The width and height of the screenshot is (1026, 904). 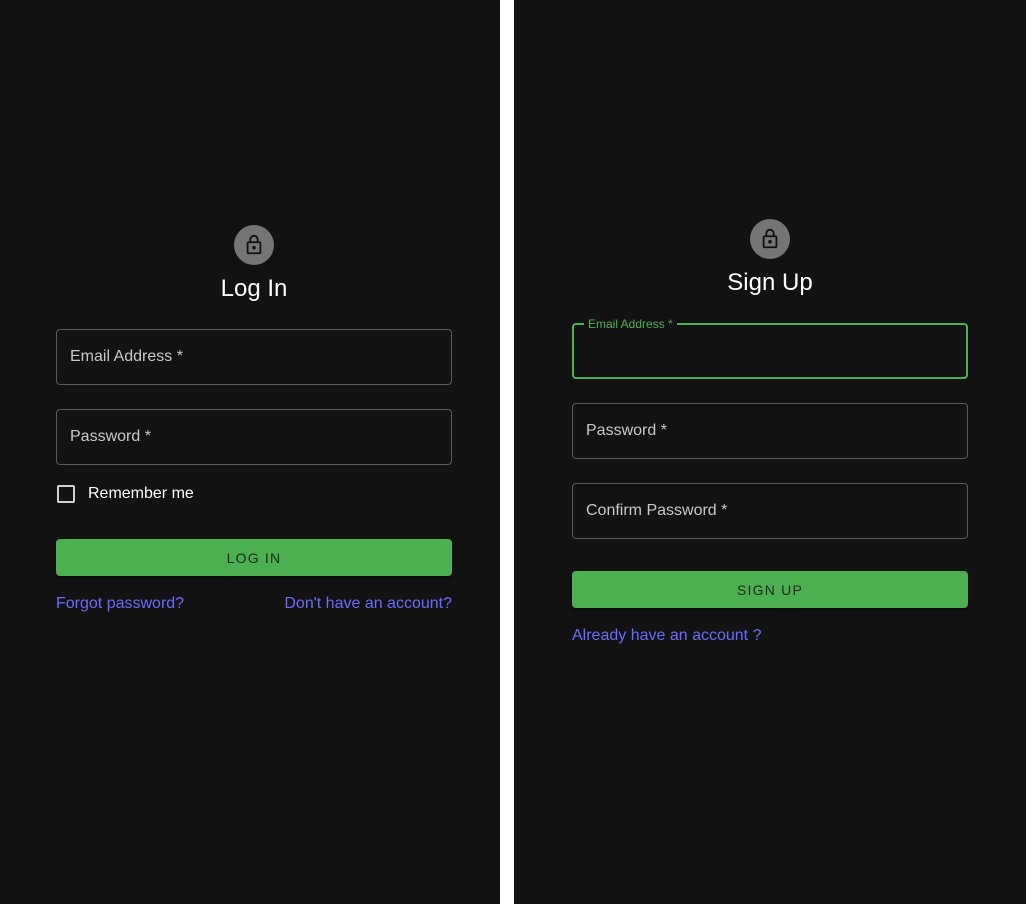 What do you see at coordinates (657, 510) in the screenshot?
I see `confirm-password-label: Confirm Password *` at bounding box center [657, 510].